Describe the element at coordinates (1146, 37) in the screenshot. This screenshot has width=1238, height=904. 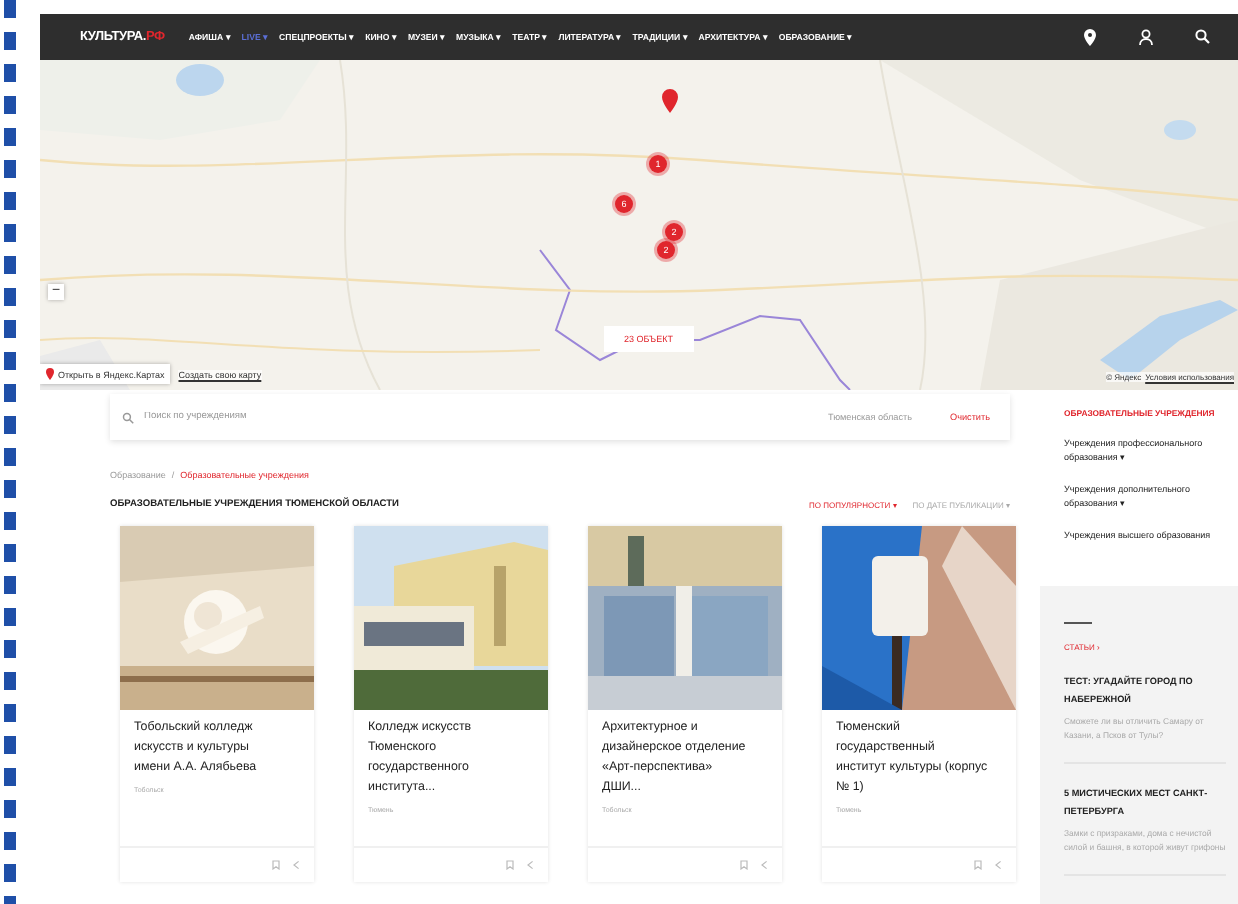
I see `user-icon` at that location.